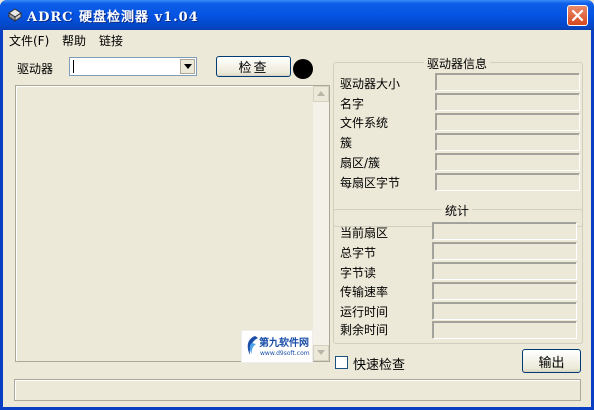  What do you see at coordinates (113, 17) in the screenshot?
I see `window-title: ADRC 硬盘检测器 v1.04` at bounding box center [113, 17].